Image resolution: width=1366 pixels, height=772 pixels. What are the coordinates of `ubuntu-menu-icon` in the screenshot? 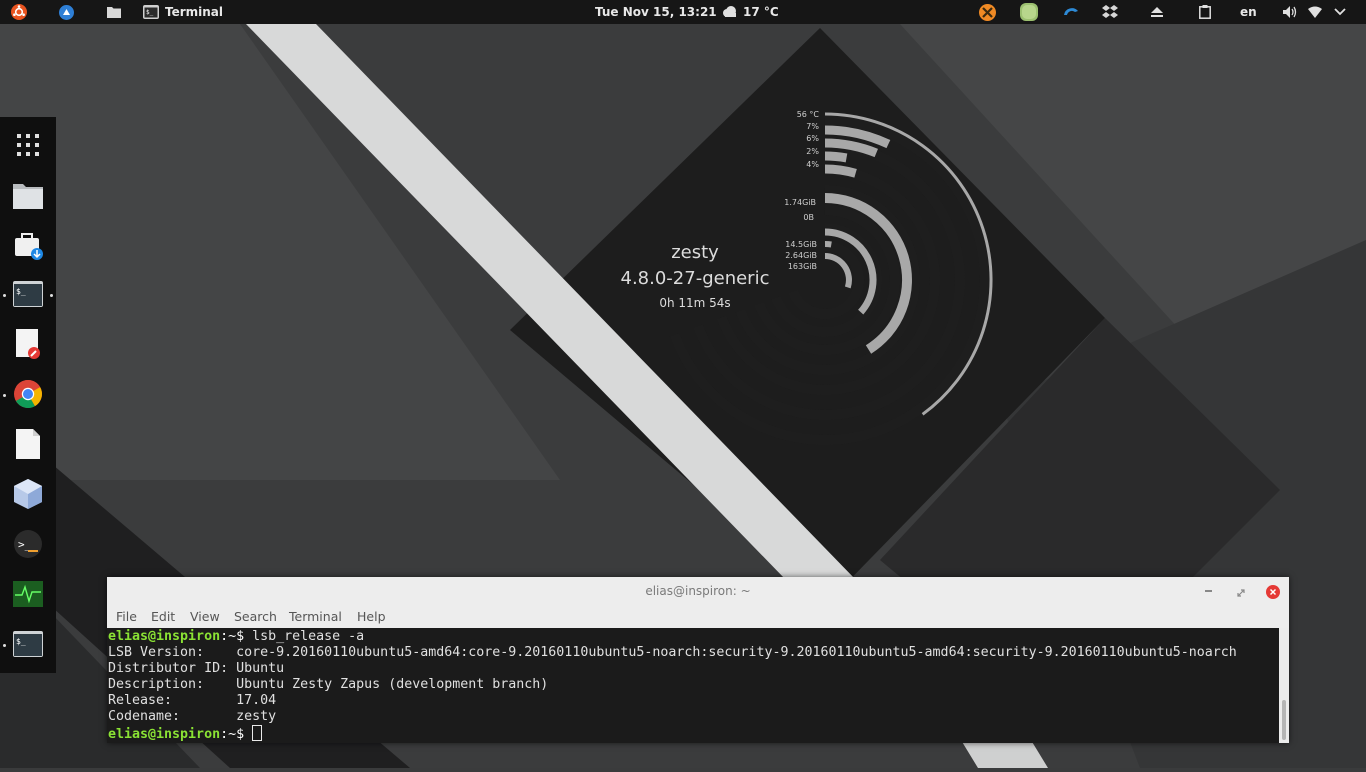 It's located at (19, 12).